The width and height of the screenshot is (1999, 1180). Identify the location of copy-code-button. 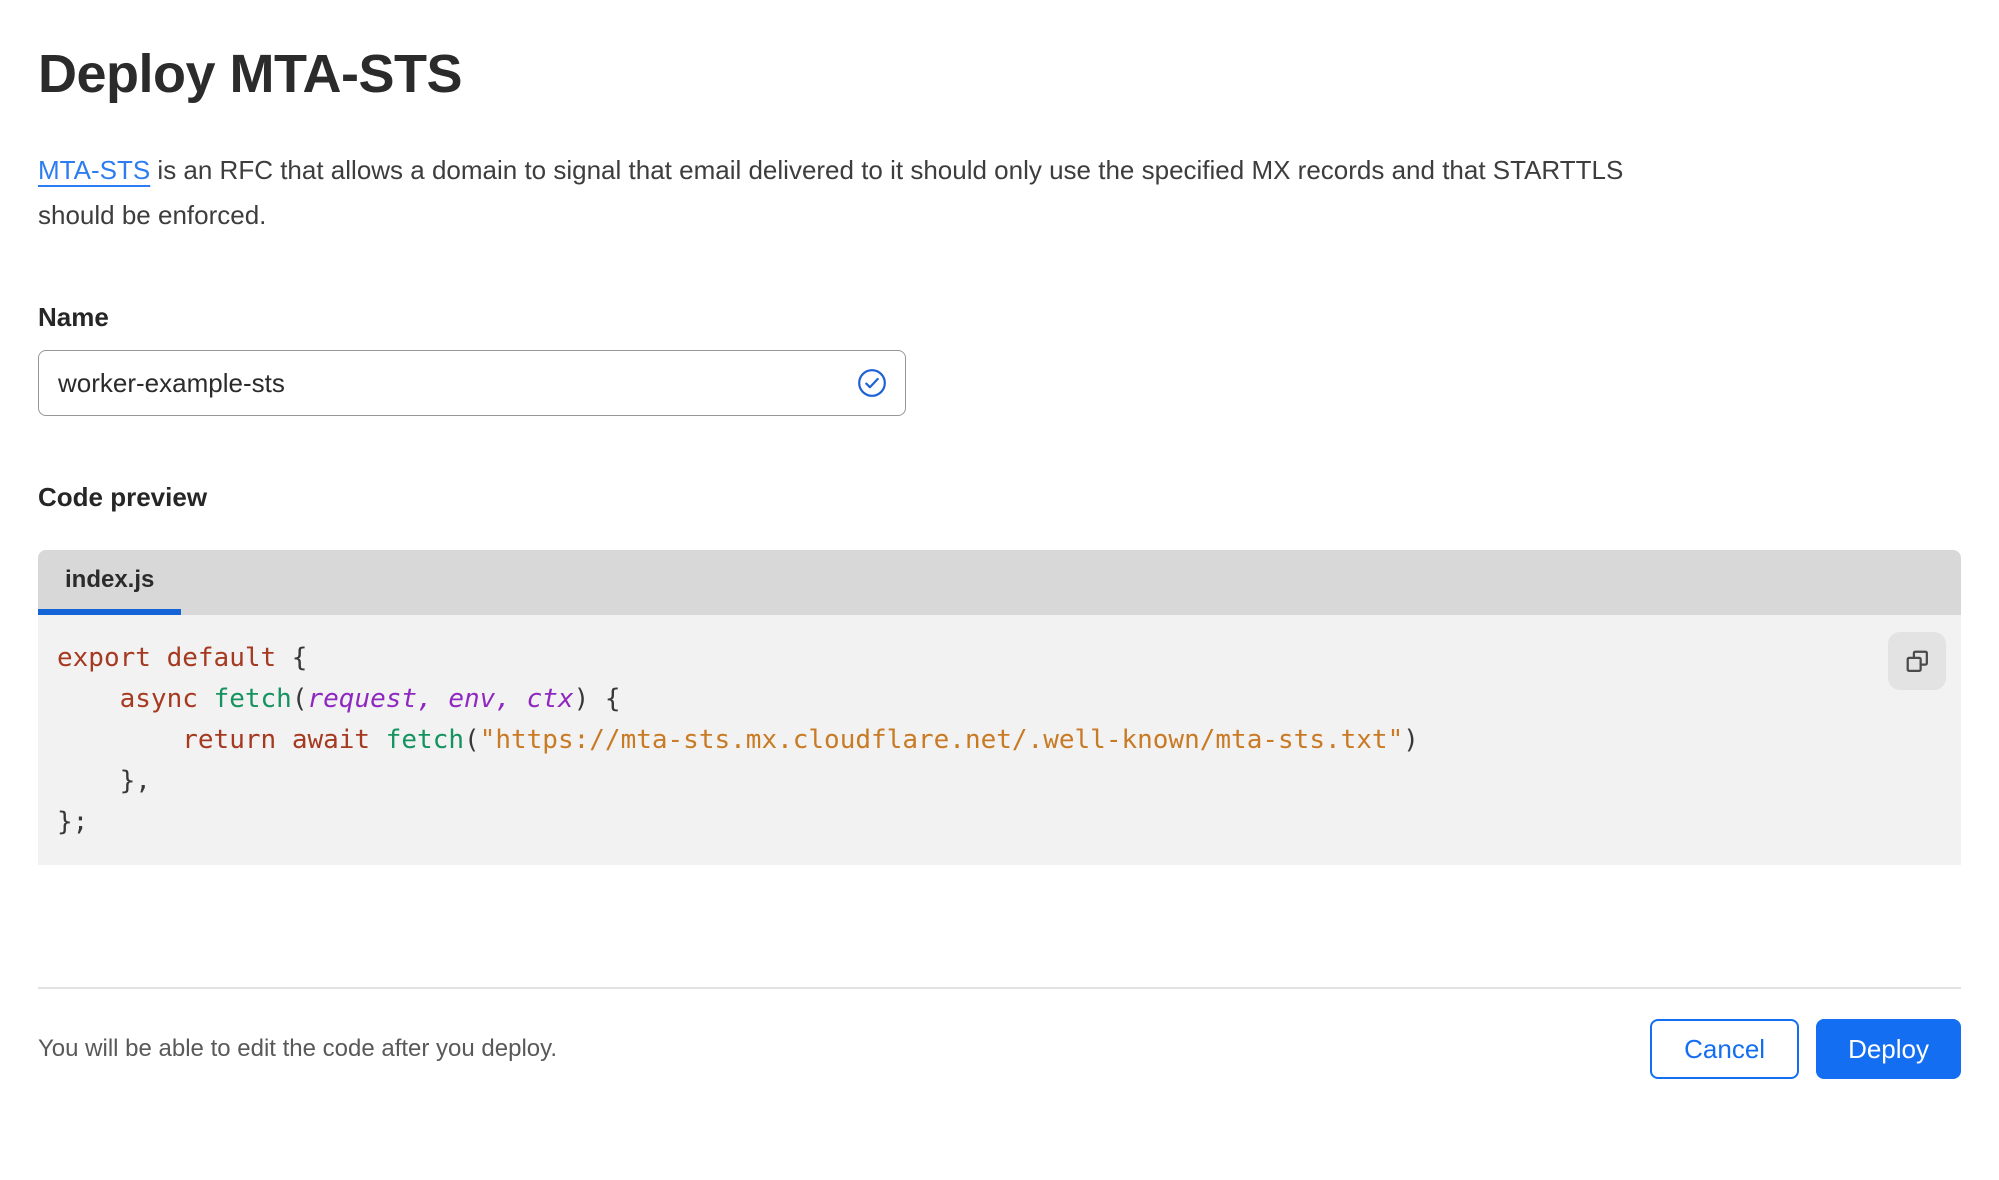
(1917, 661).